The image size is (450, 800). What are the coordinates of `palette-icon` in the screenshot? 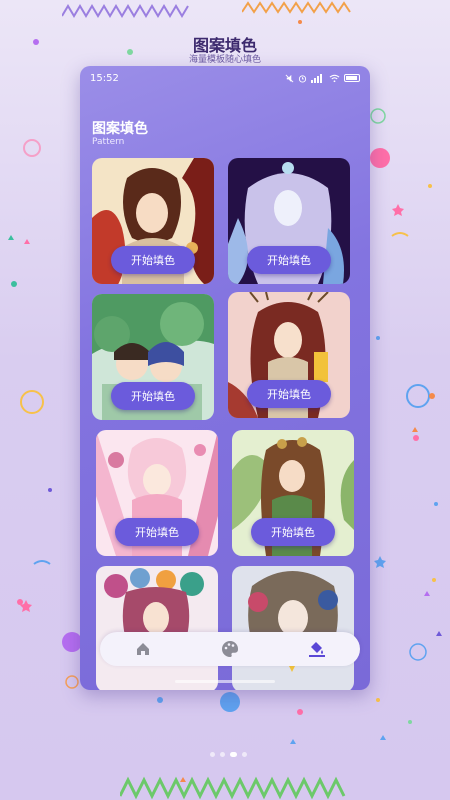 It's located at (230, 648).